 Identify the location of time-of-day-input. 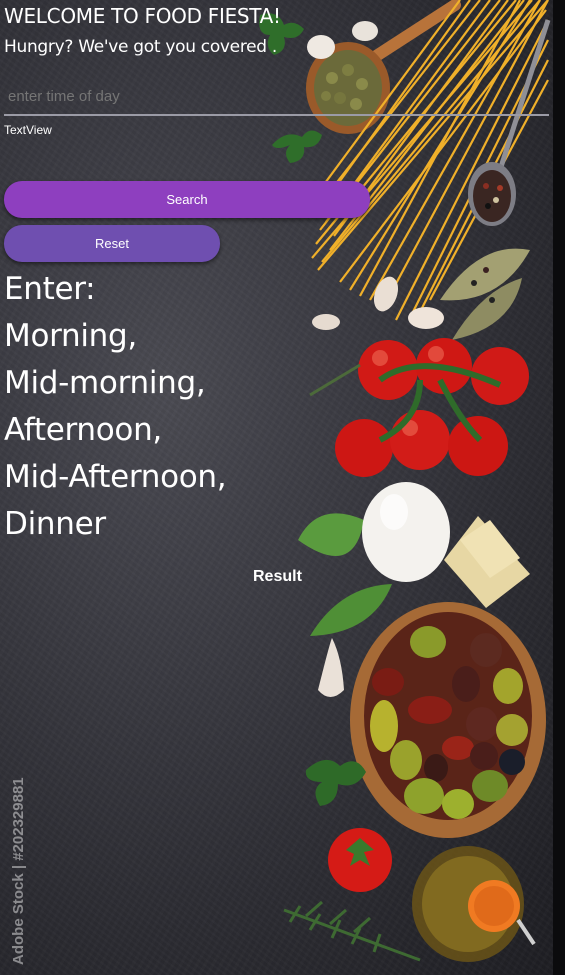
(276, 97).